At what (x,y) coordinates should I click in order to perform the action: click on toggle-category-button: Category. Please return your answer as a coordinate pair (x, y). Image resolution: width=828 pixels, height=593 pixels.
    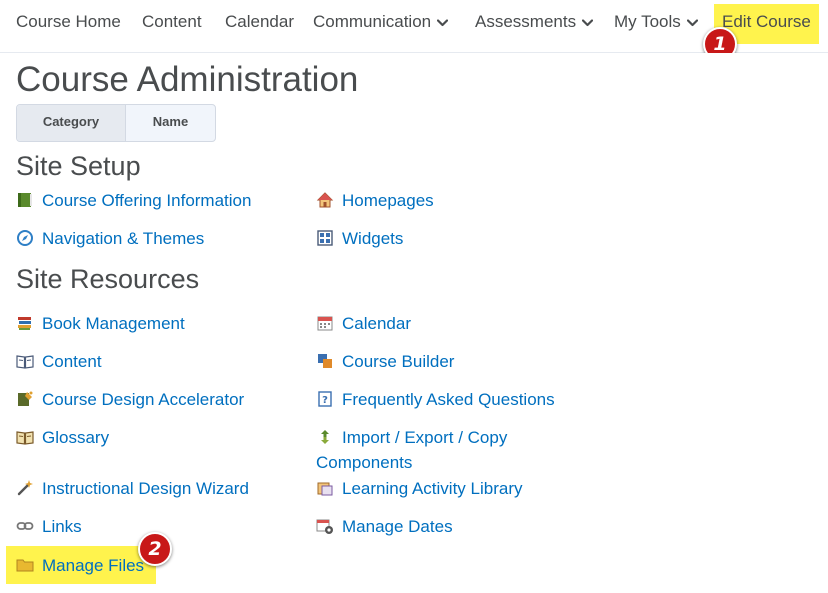
    Looking at the image, I should click on (71, 123).